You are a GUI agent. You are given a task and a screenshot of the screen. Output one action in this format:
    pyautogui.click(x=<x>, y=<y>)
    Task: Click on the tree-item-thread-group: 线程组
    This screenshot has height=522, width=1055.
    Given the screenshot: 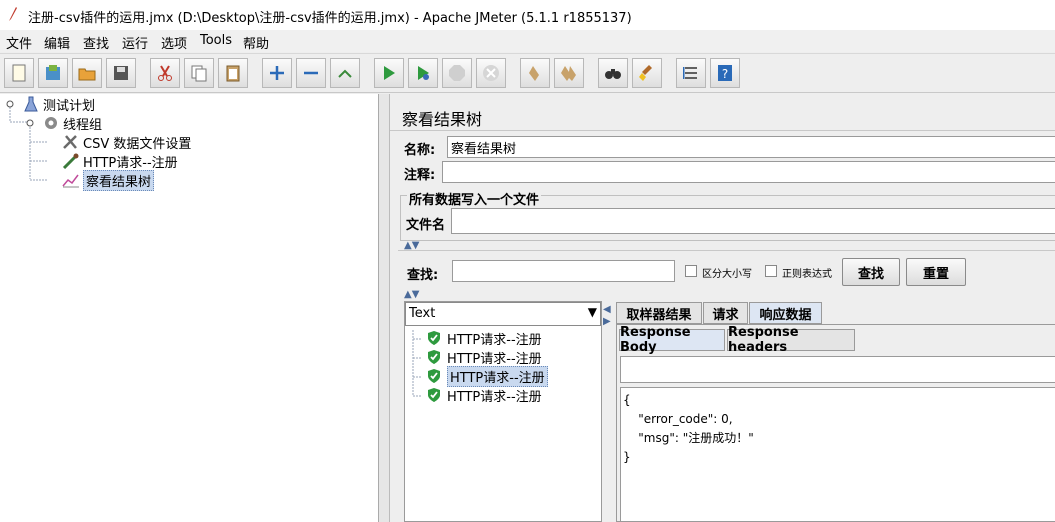 What is the action you would take?
    pyautogui.click(x=72, y=123)
    